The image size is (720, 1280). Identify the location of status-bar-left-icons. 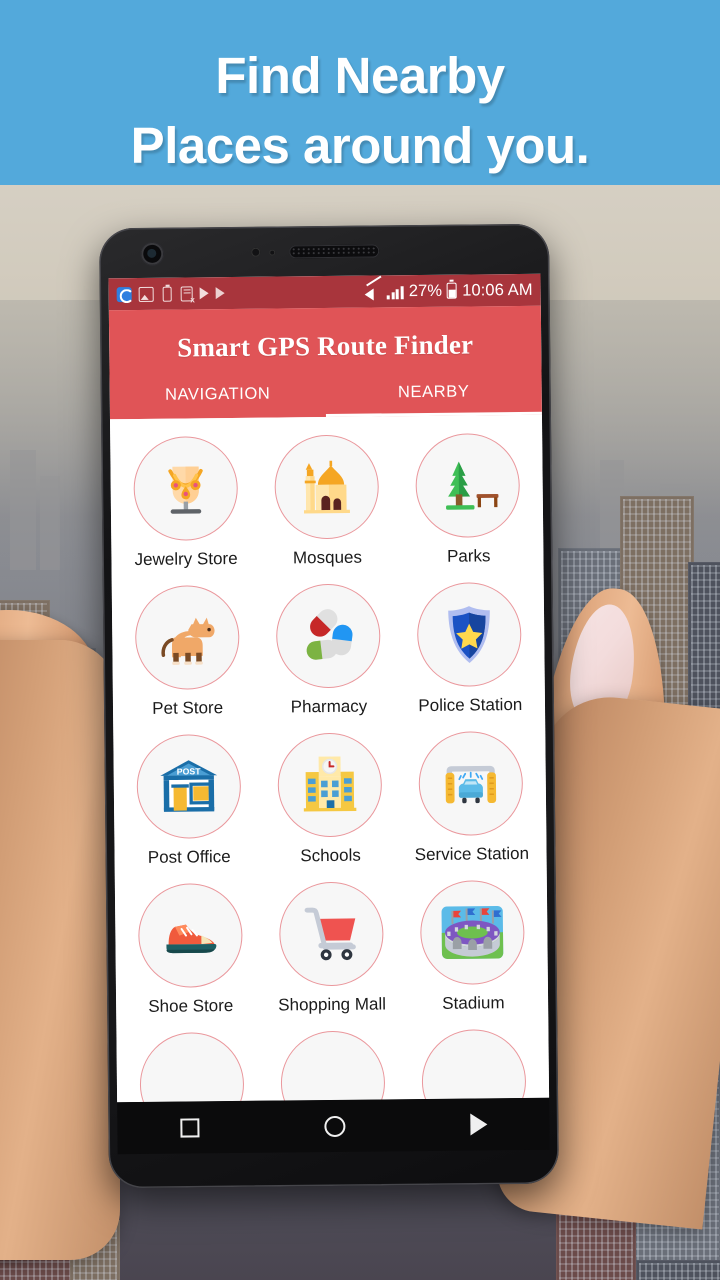
(170, 293).